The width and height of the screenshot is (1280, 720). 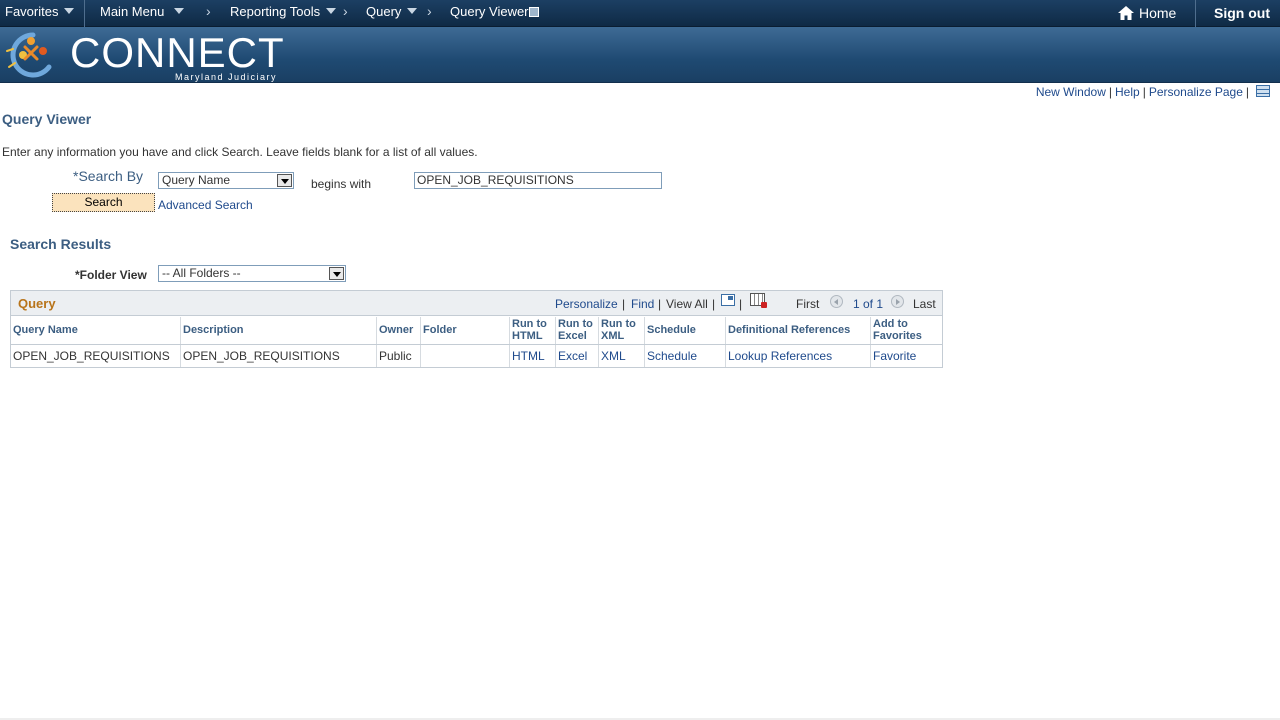 What do you see at coordinates (1127, 92) in the screenshot?
I see `help-link: Help` at bounding box center [1127, 92].